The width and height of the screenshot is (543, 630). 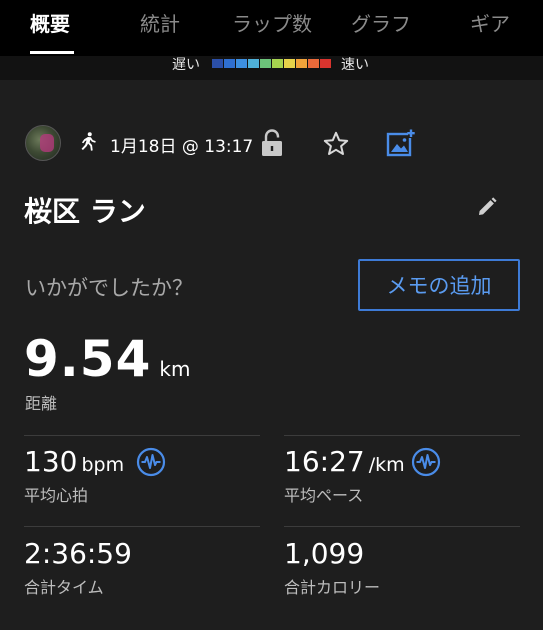 I want to click on legend-fast-label: 速い, so click(x=355, y=65).